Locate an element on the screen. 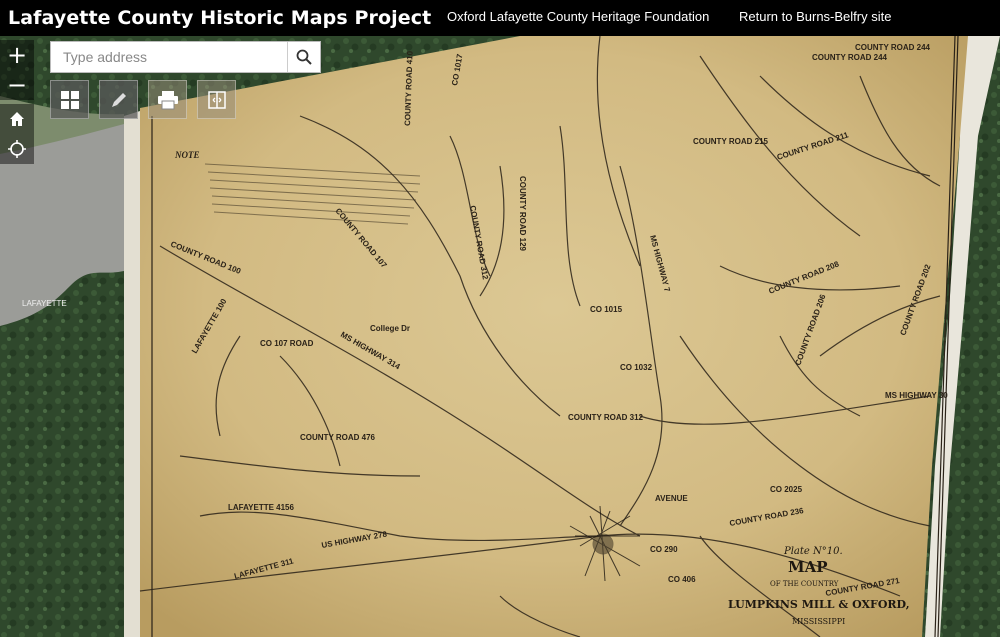 The width and height of the screenshot is (1000, 637). label-county-road-244-b: COUNTY ROAD 244 is located at coordinates (850, 57).